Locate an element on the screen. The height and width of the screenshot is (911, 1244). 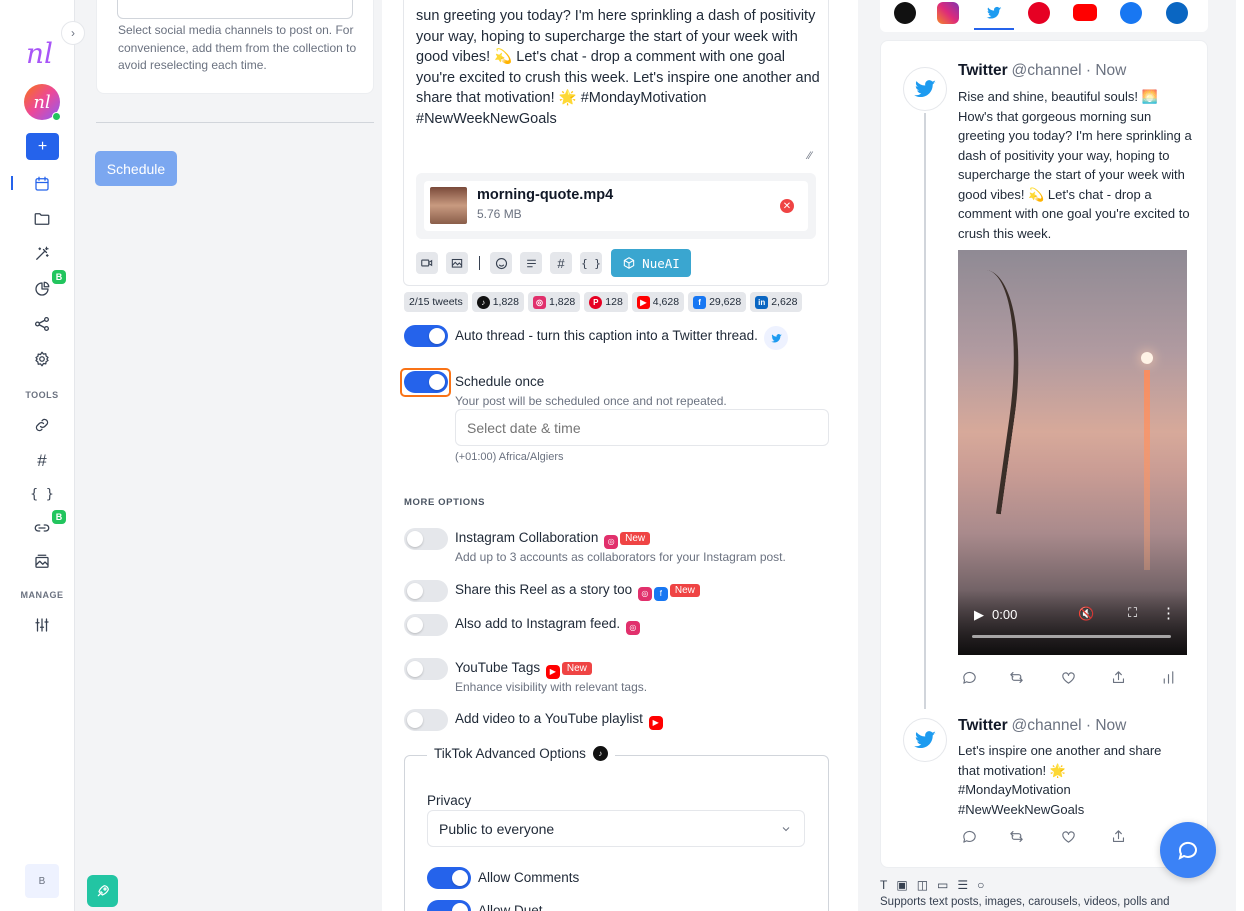
facebook-tab-icon is located at coordinates (1131, 13).